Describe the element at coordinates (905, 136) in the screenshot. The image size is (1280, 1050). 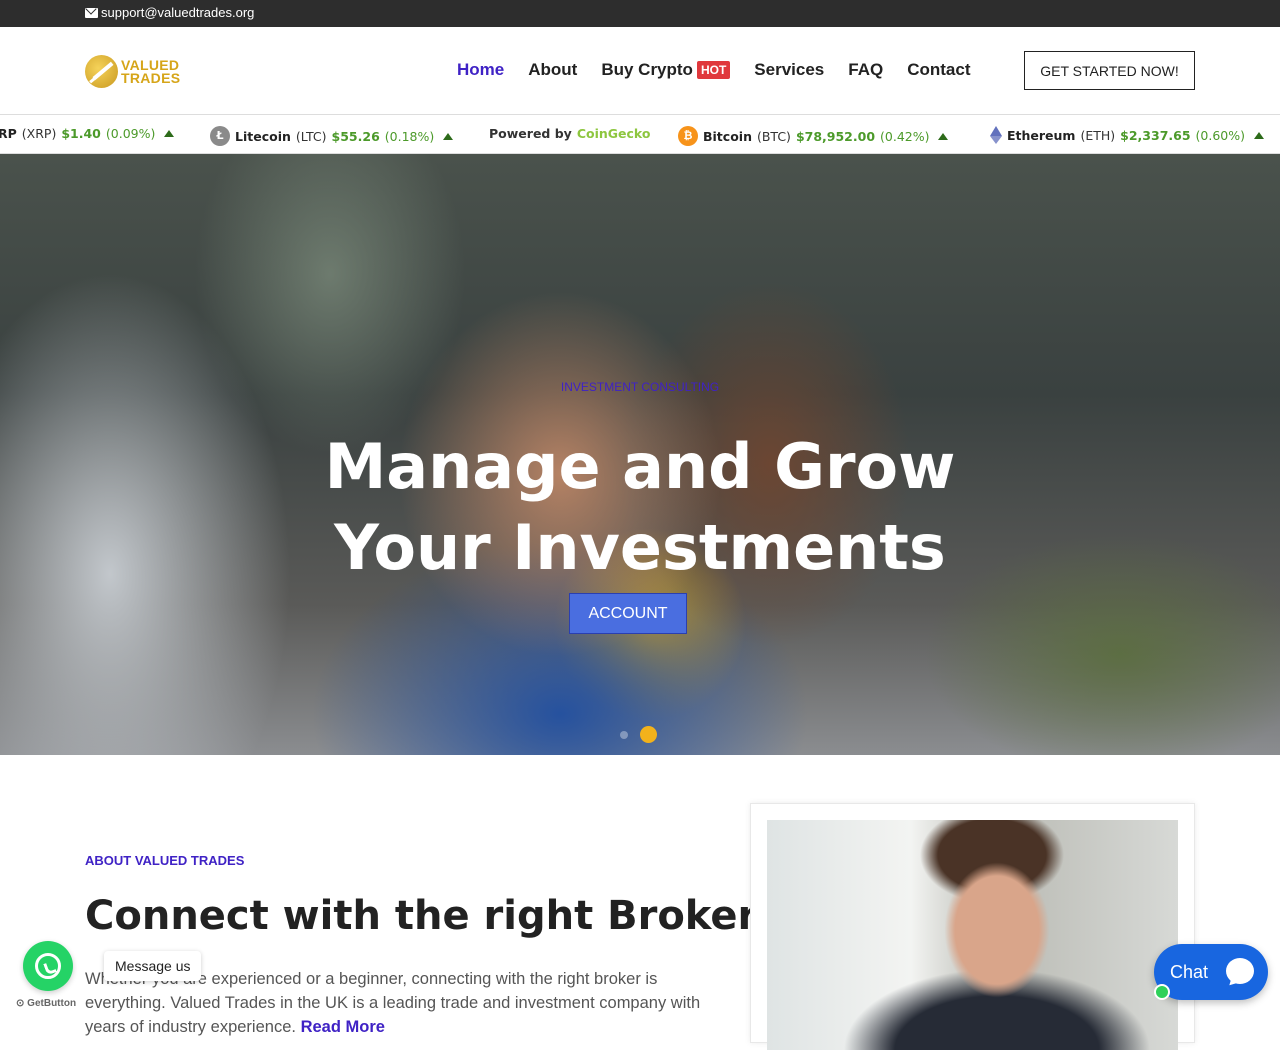
I see `ticker-change: (0.42%)` at that location.